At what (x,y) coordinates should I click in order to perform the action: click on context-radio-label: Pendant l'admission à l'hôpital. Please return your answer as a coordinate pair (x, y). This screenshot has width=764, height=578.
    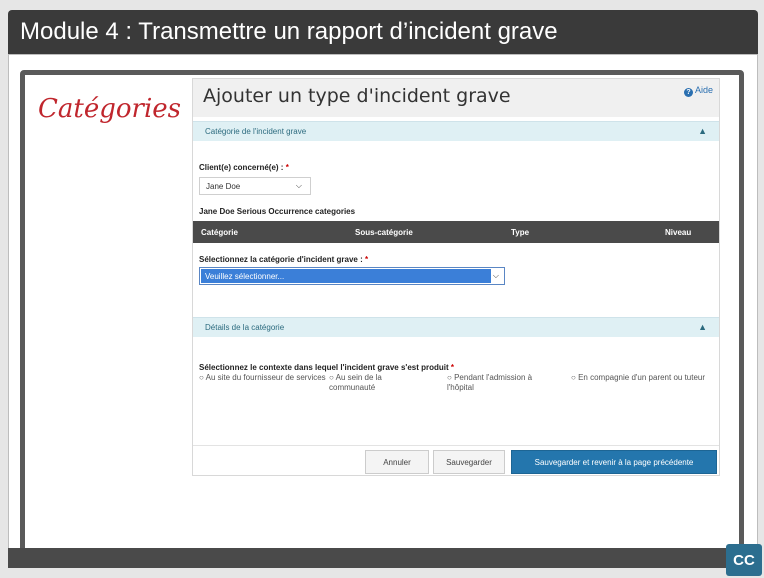
    Looking at the image, I should click on (490, 382).